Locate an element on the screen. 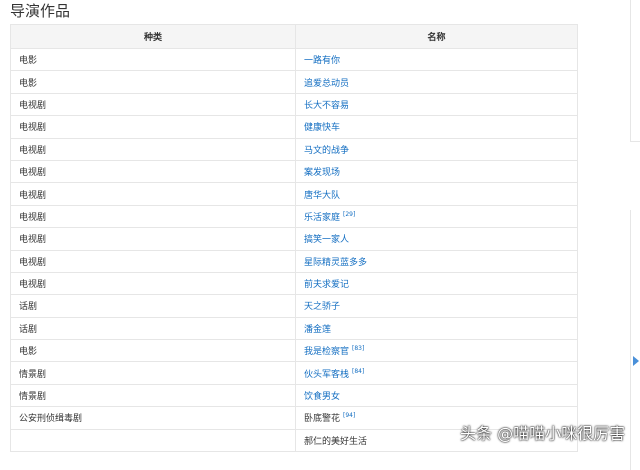  work-name-link: 搞笑一家人 is located at coordinates (326, 240).